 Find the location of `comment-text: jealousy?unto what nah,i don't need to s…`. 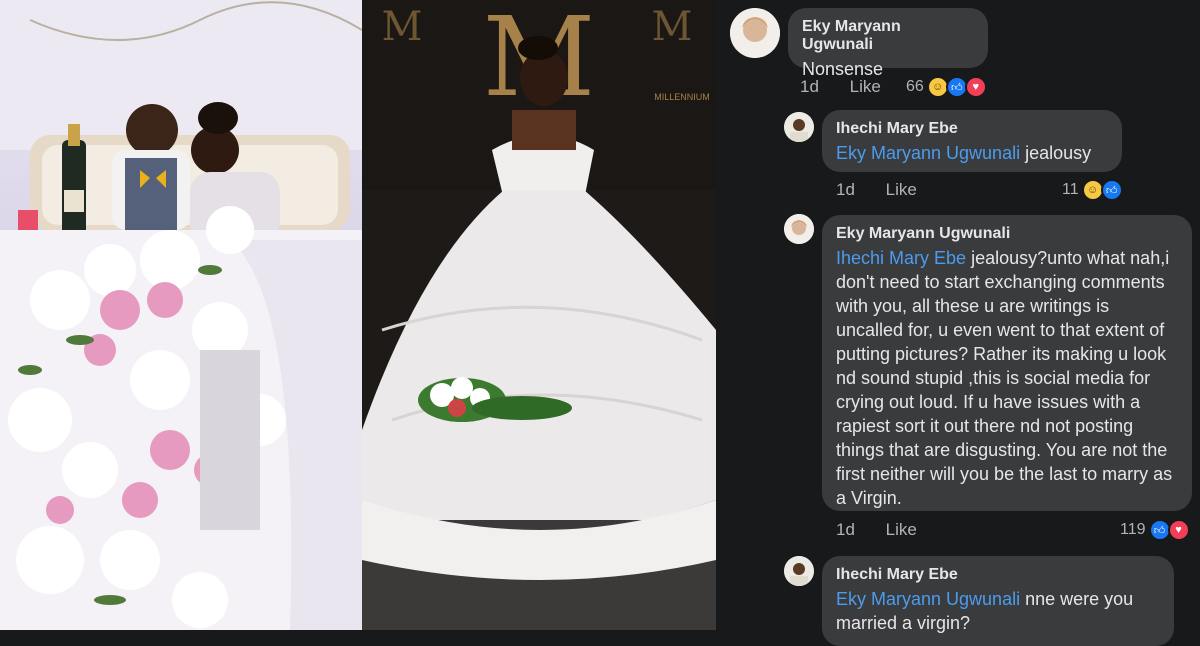

comment-text: jealousy?unto what nah,i don't need to s… is located at coordinates (1004, 378).